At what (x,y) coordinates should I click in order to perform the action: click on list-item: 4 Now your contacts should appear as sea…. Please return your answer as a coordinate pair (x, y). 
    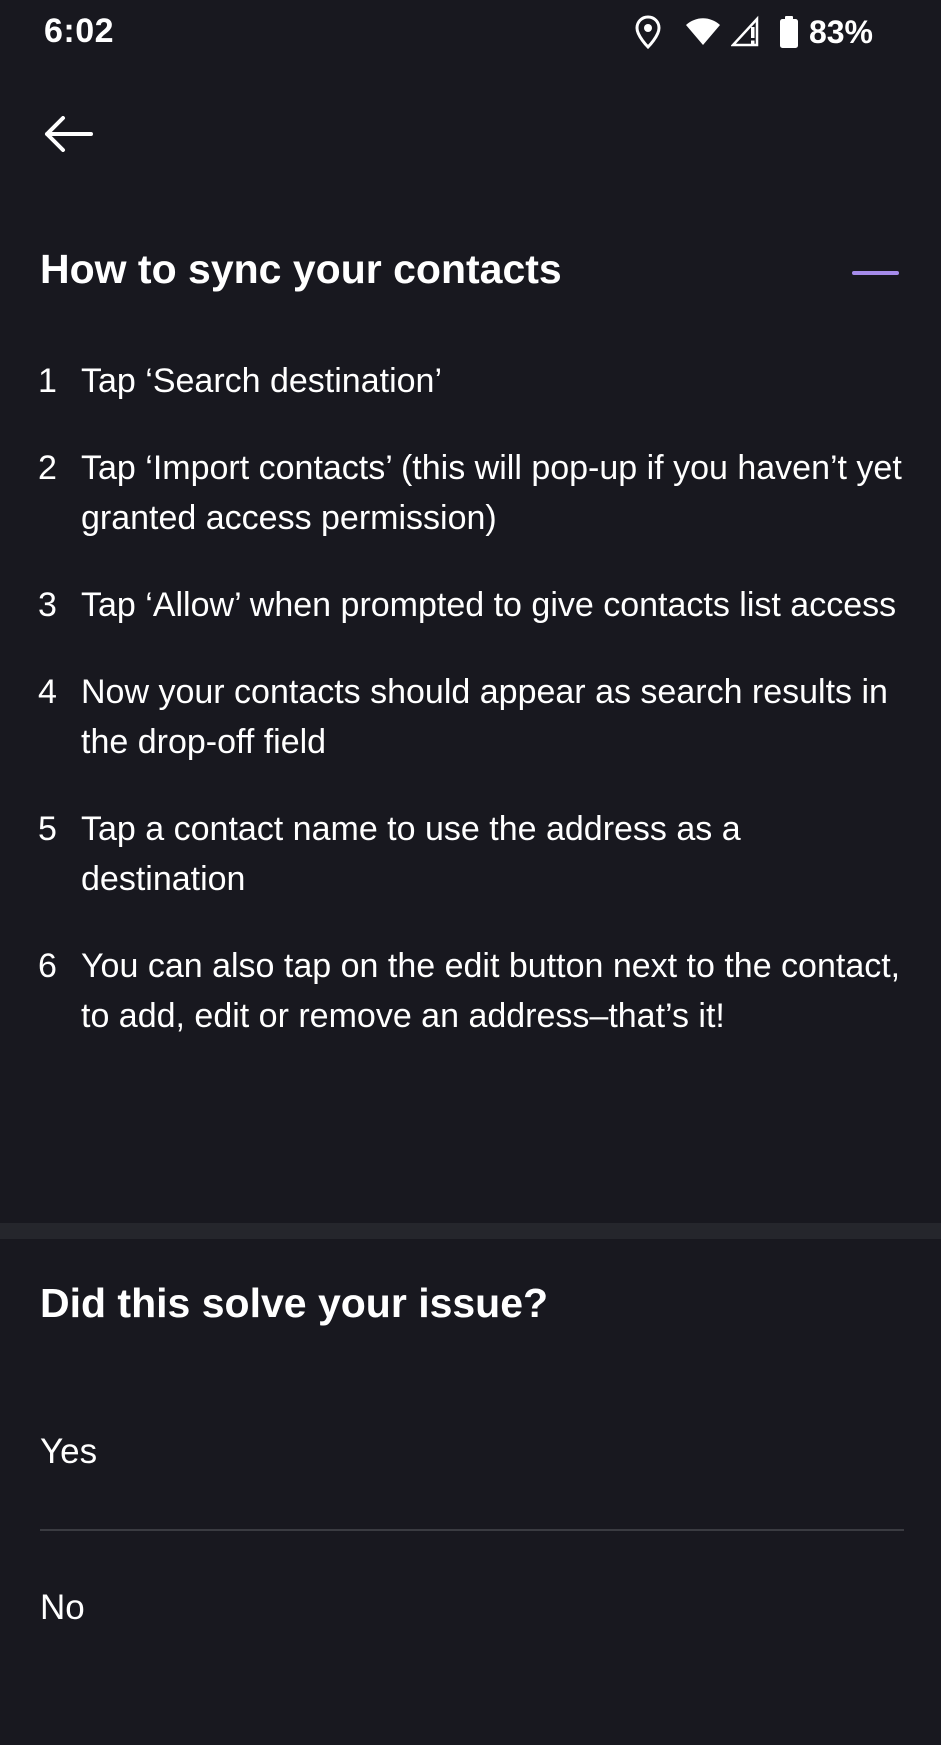
    Looking at the image, I should click on (473, 717).